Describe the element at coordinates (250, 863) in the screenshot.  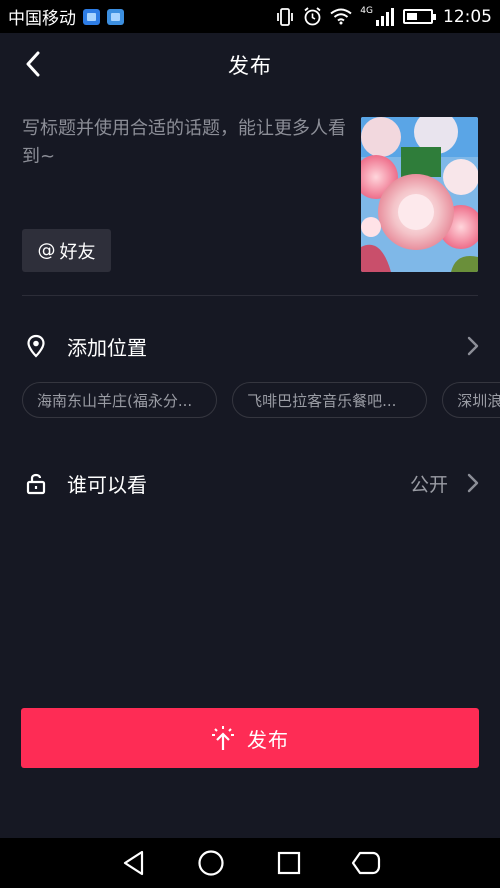
I see `system-nav-bar` at that location.